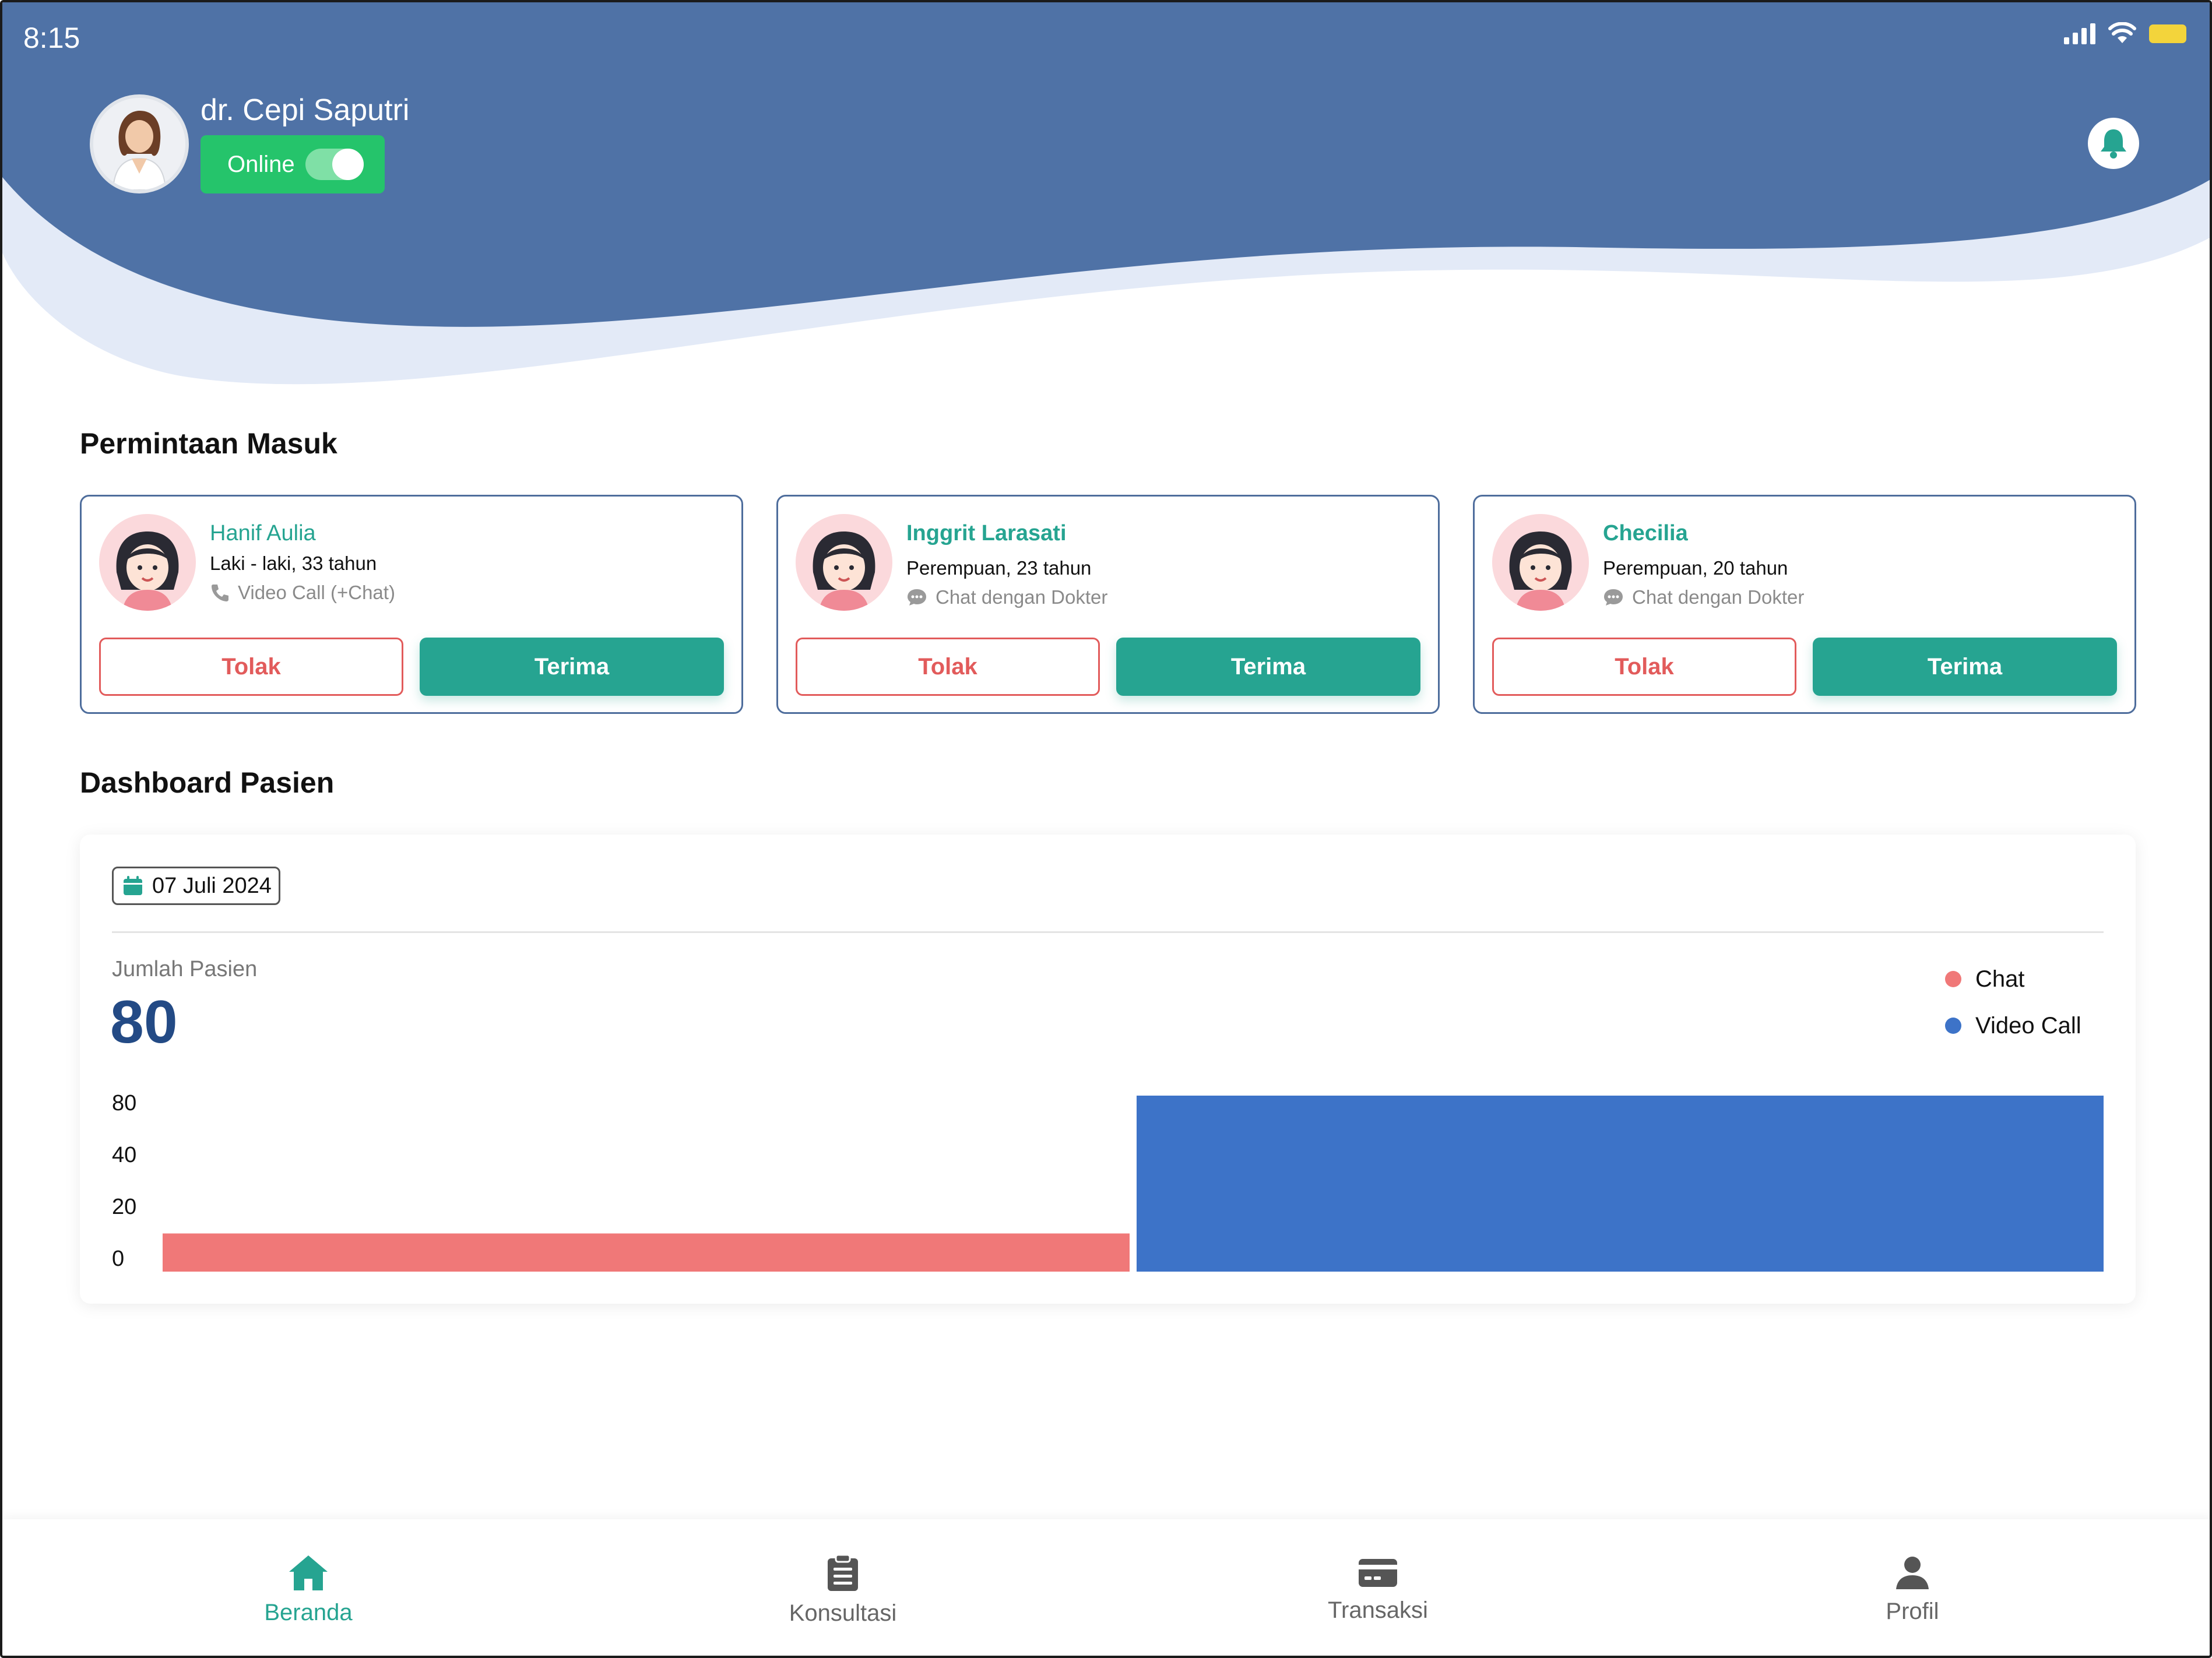  Describe the element at coordinates (309, 1572) in the screenshot. I see `home-icon` at that location.